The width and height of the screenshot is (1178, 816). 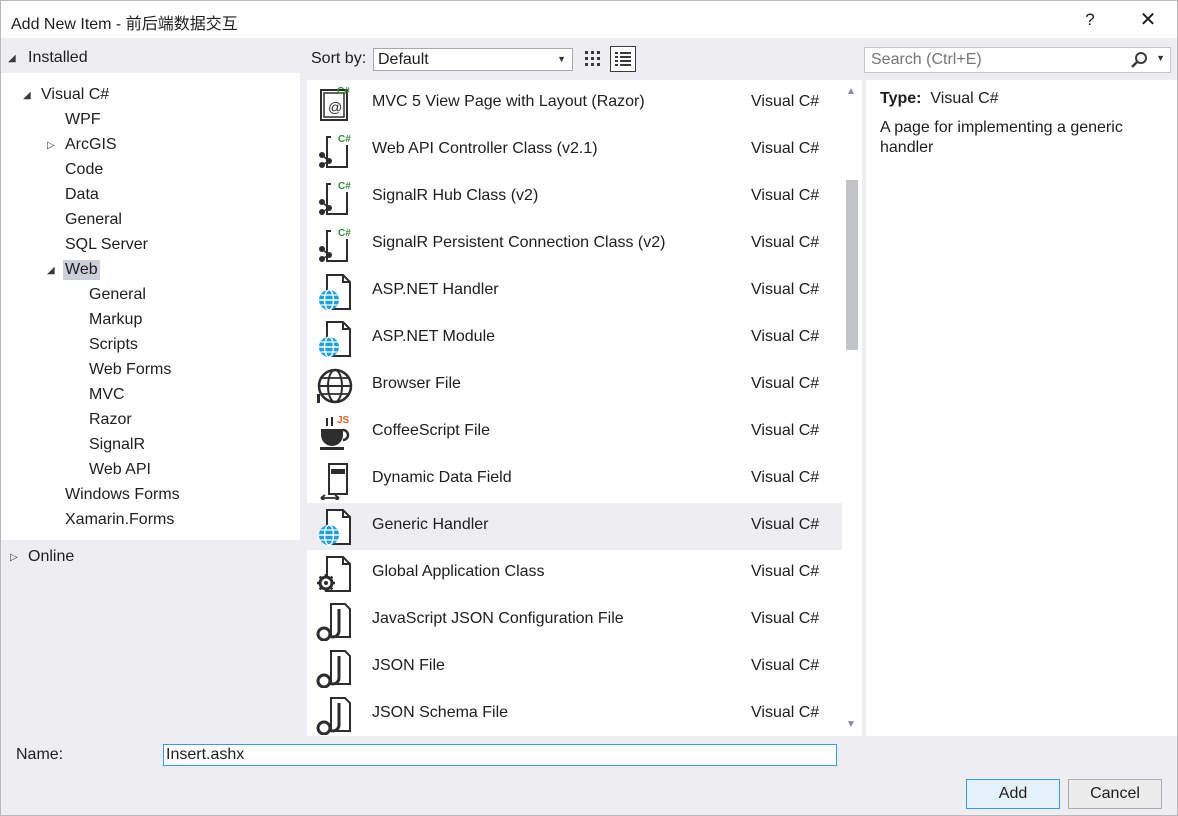 What do you see at coordinates (67, 95) in the screenshot?
I see `tree-item: ◢ Visual C#` at bounding box center [67, 95].